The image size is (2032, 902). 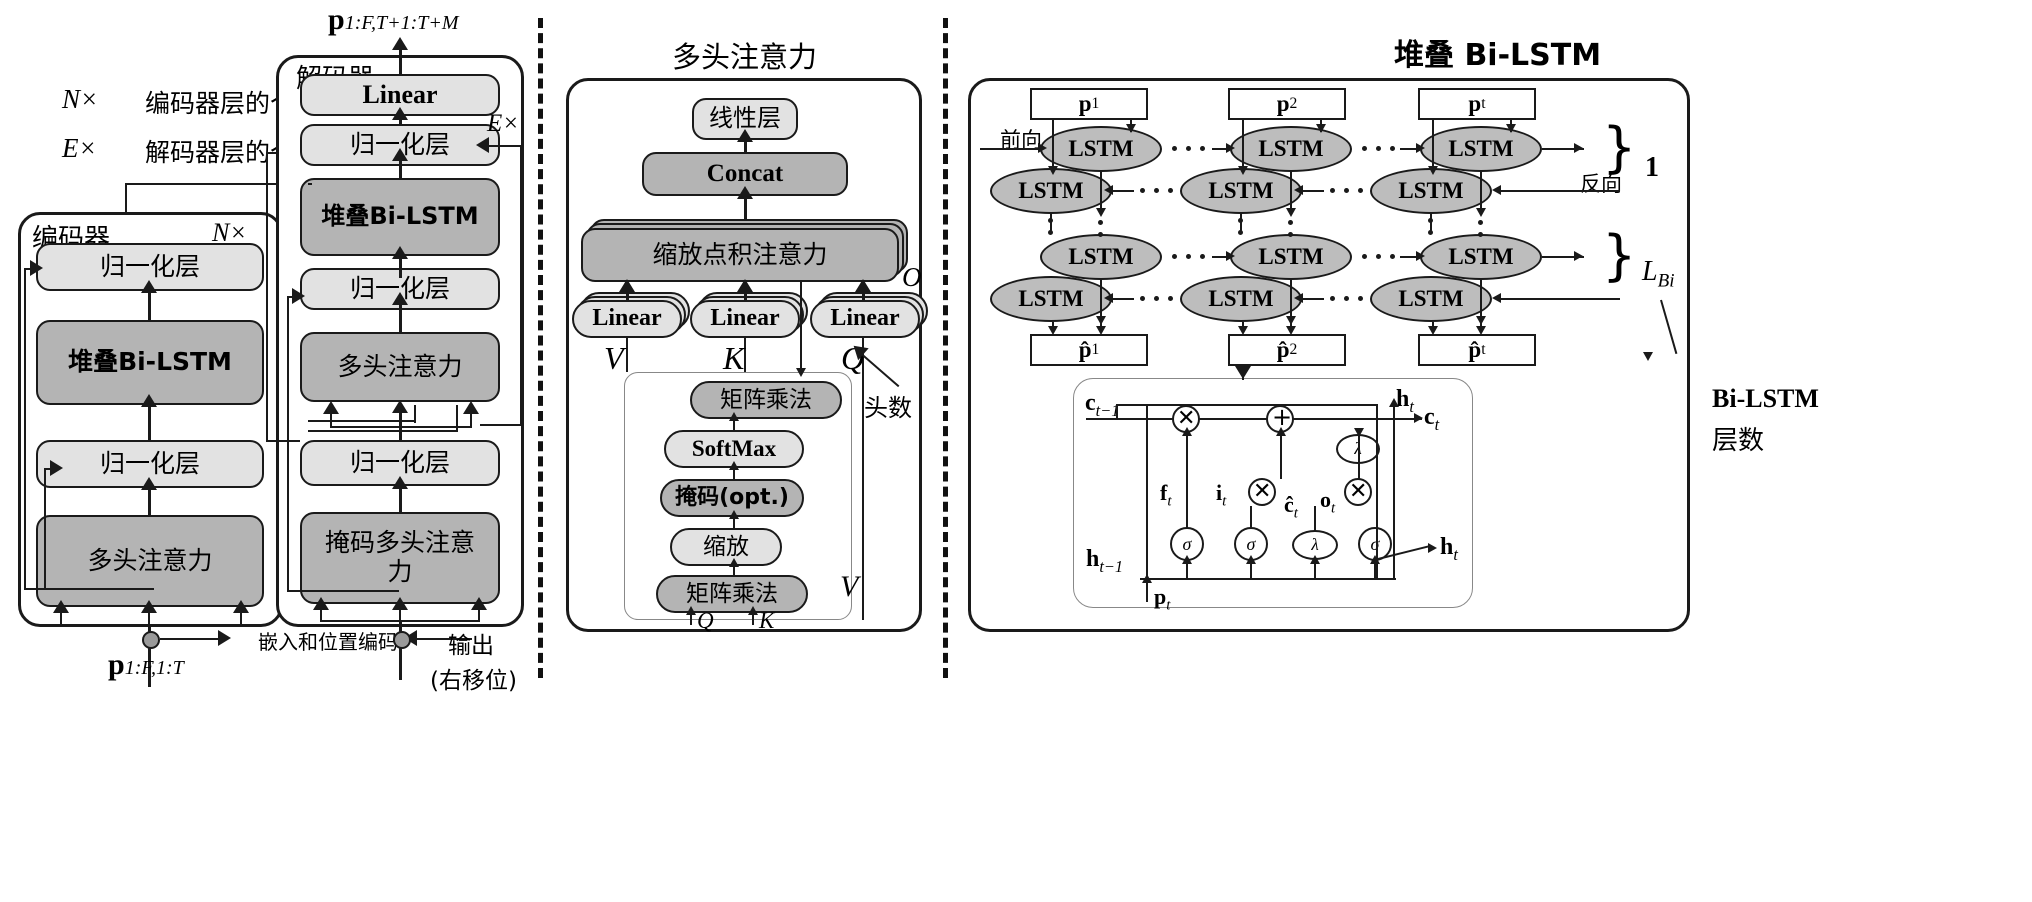 I want to click on cell-c-prev-c: c, so click(x=1090, y=403).